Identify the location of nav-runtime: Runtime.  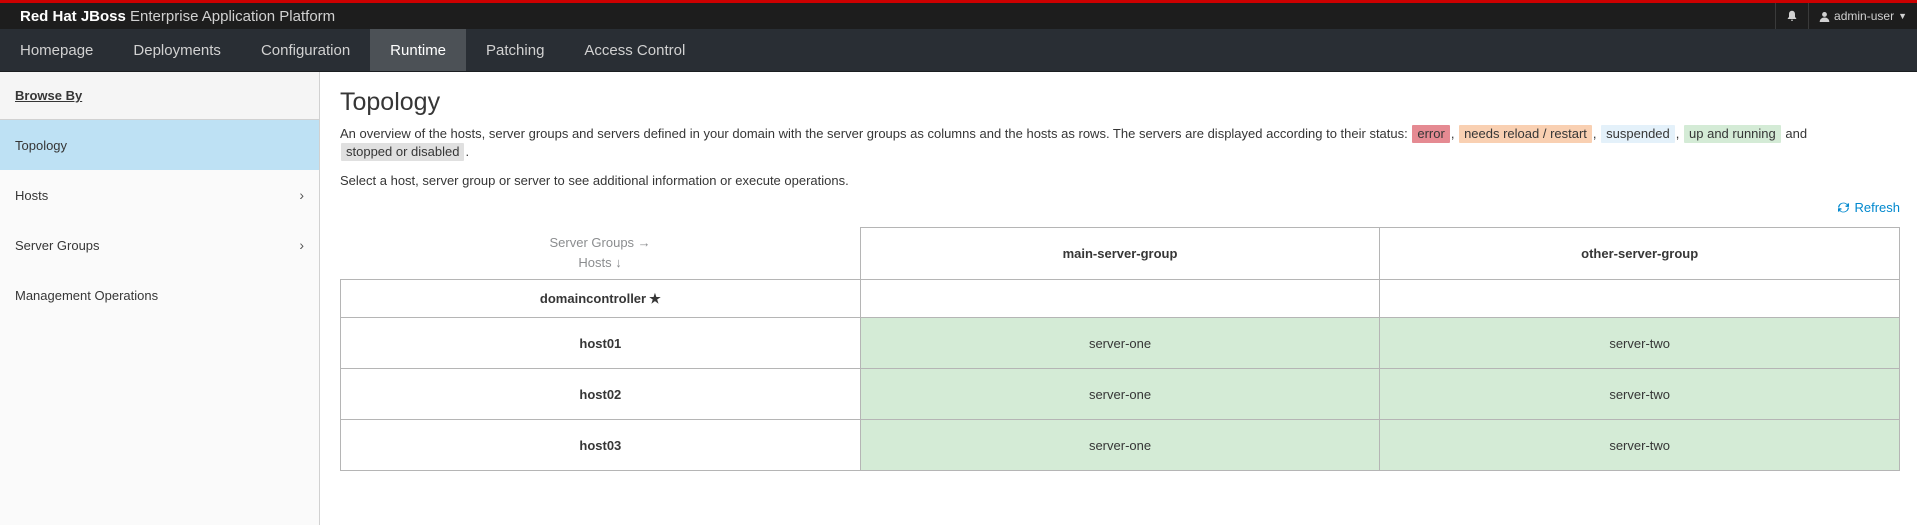
(418, 50).